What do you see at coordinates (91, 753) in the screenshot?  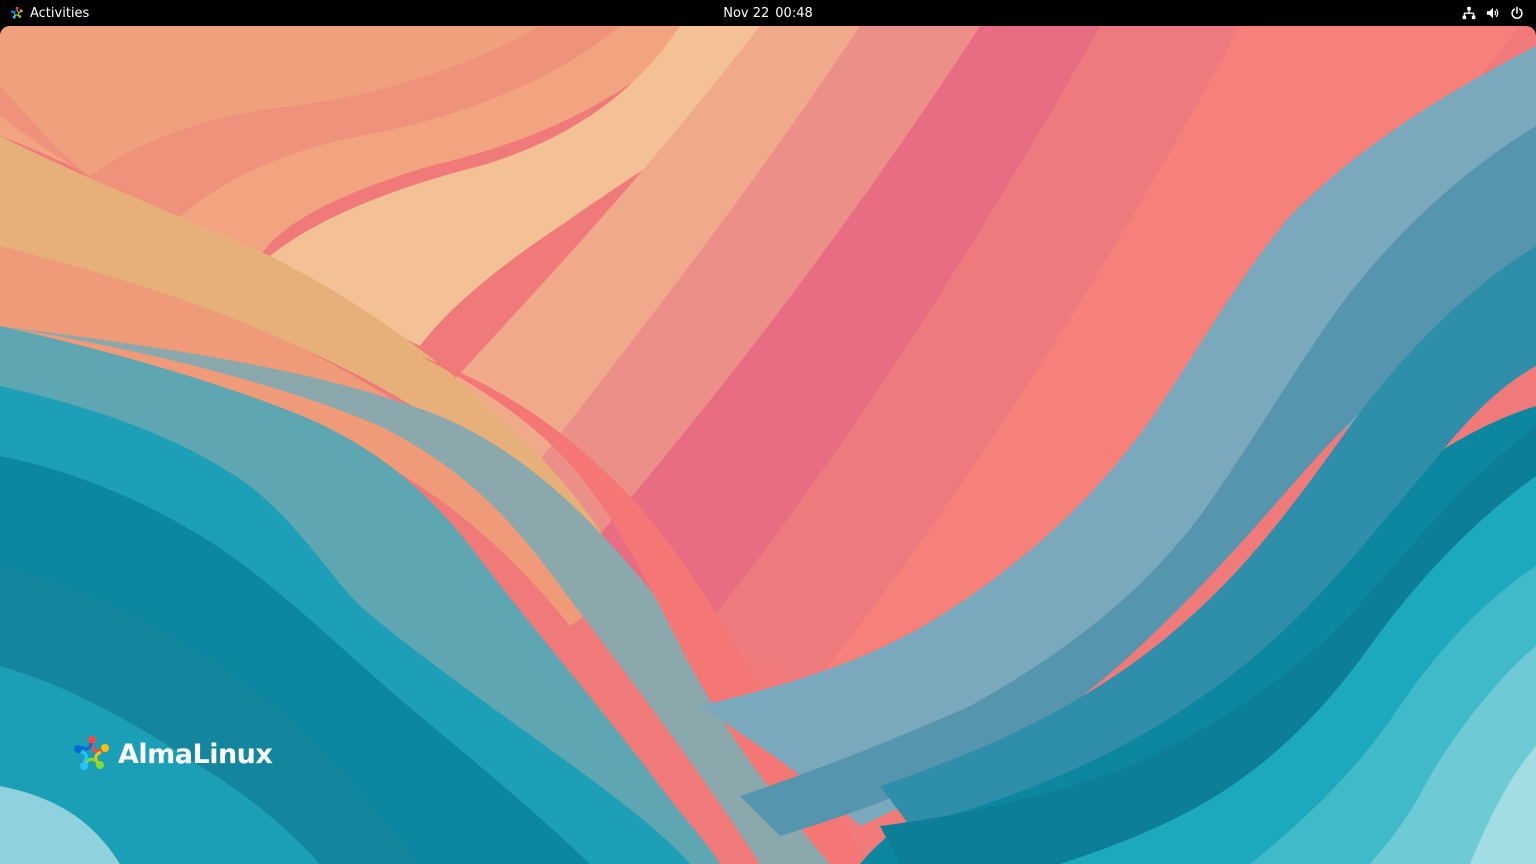 I see `almalinux-logo-icon` at bounding box center [91, 753].